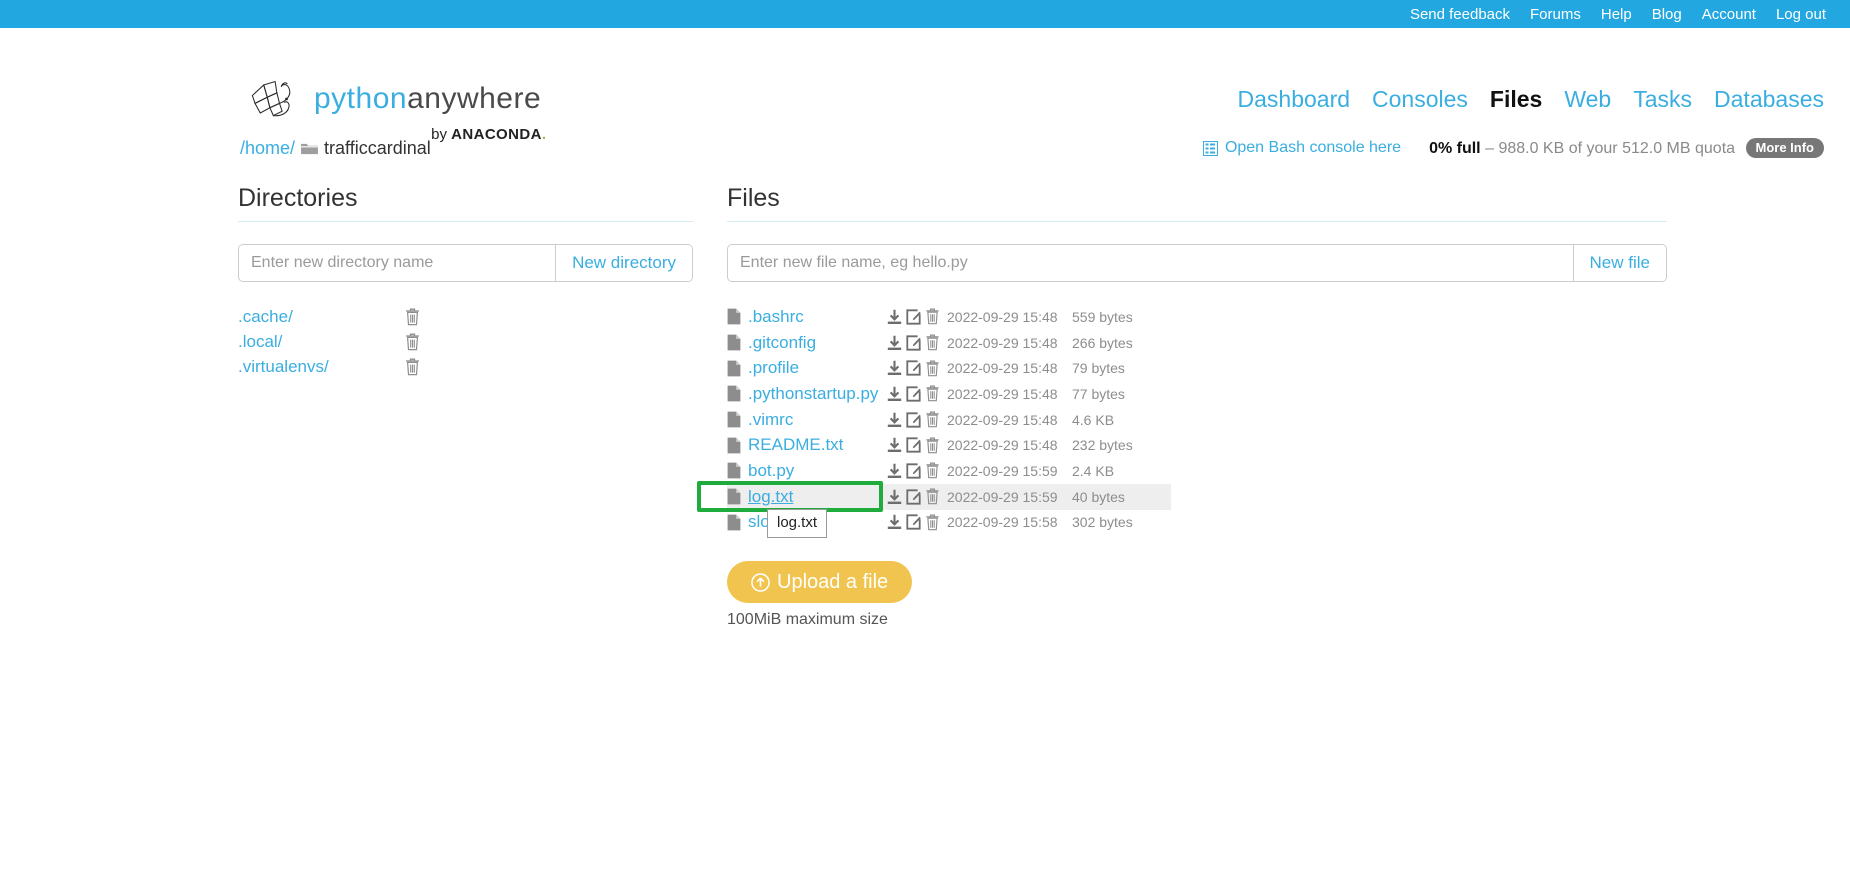 Image resolution: width=1850 pixels, height=874 pixels. Describe the element at coordinates (1294, 99) in the screenshot. I see `nav-dashboard: Dashboard` at that location.